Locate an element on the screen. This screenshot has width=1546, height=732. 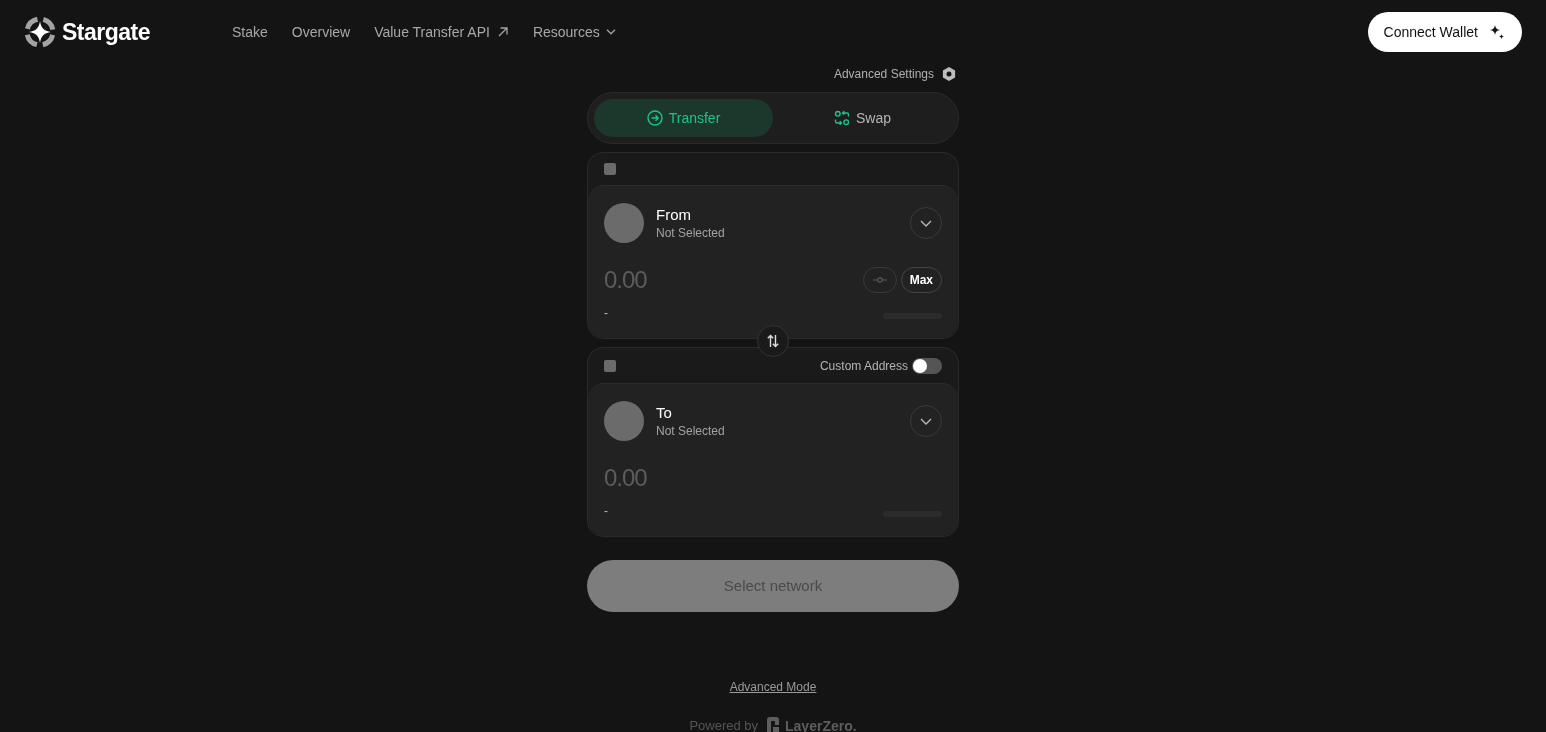
advanced-mode-link: Advanced Mode is located at coordinates (773, 687).